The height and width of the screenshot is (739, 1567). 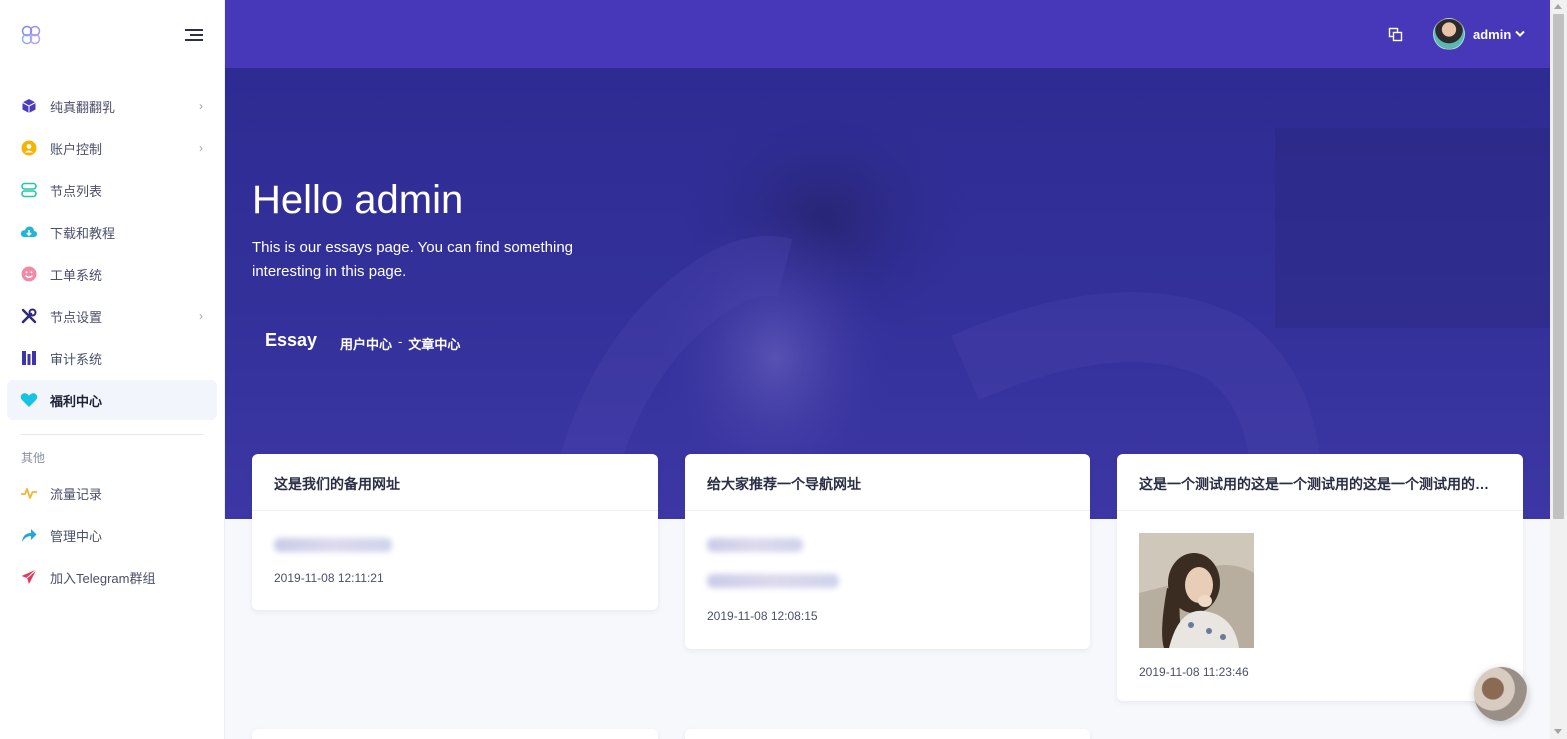 What do you see at coordinates (29, 358) in the screenshot?
I see `audit-bars-icon` at bounding box center [29, 358].